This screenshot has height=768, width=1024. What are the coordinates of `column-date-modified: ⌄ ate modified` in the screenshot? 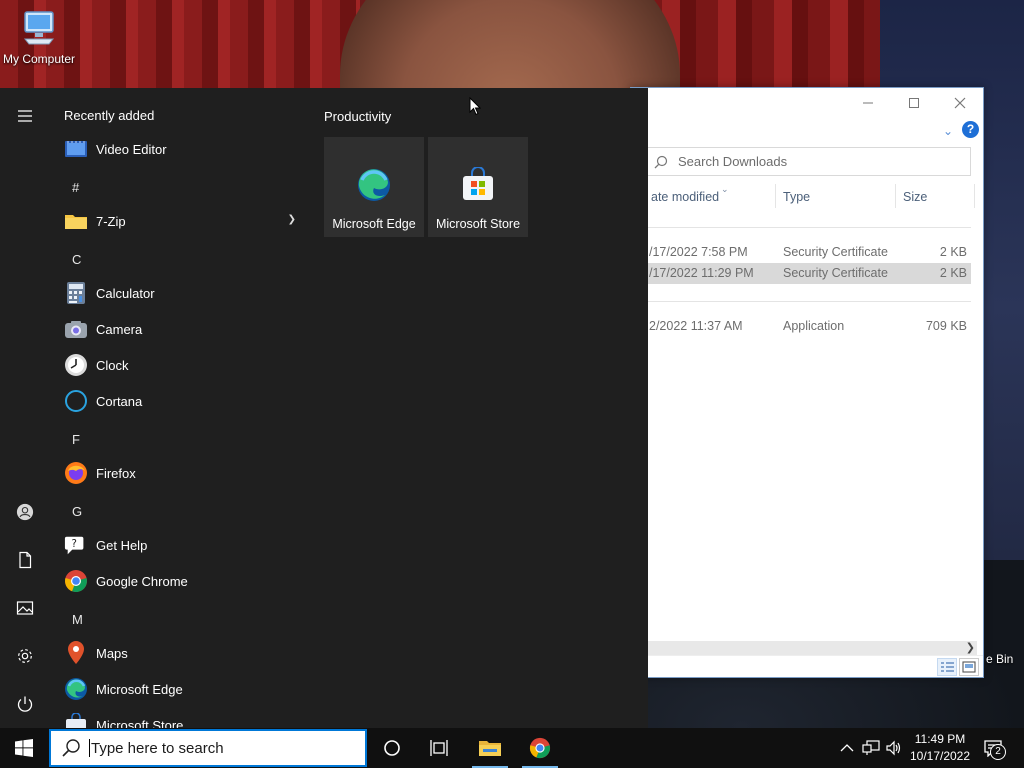 It's located at (690, 194).